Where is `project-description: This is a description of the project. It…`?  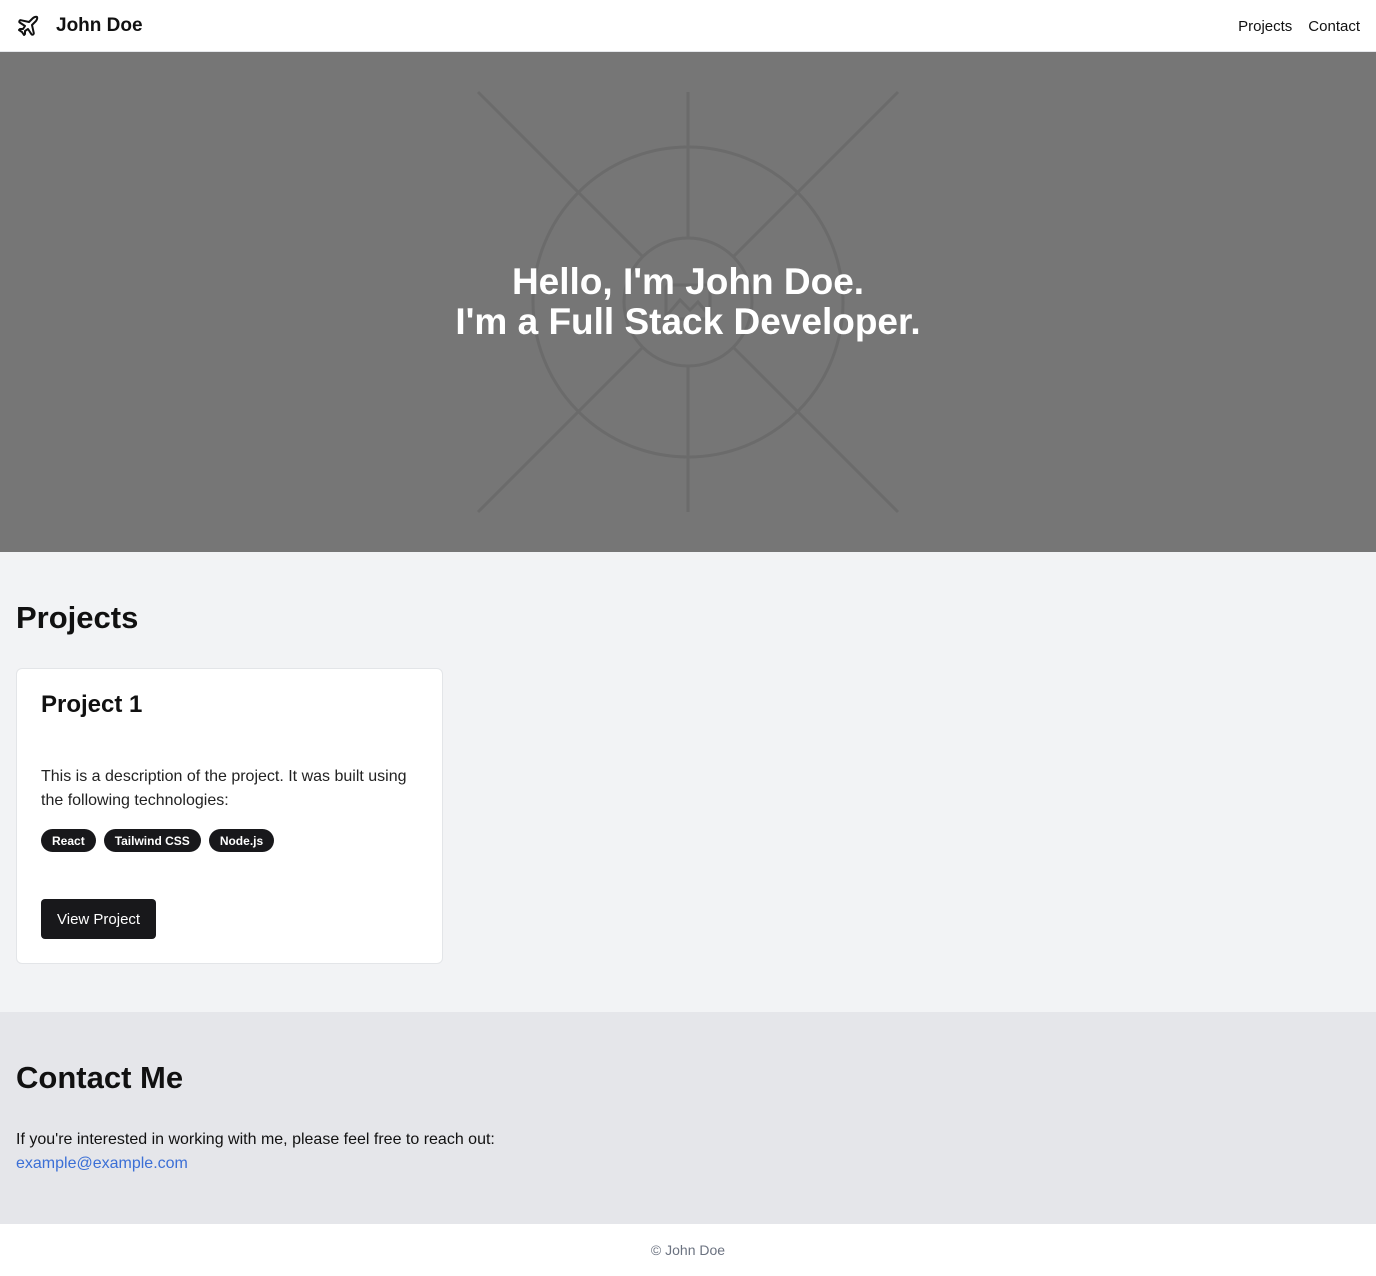 project-description: This is a description of the project. It… is located at coordinates (224, 788).